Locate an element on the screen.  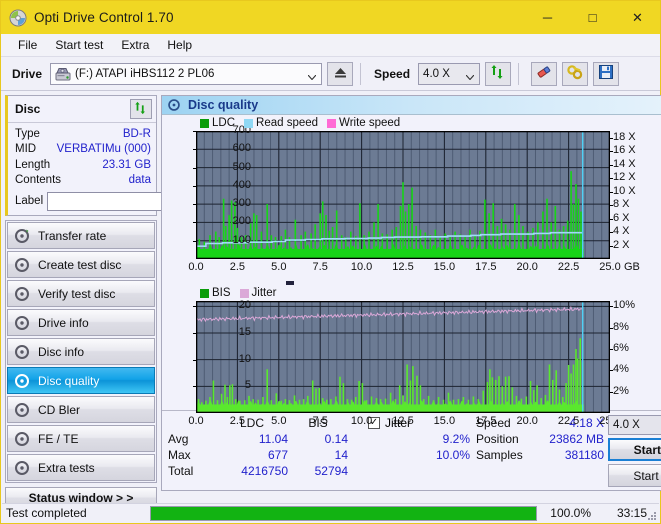
legend-extra-marker is located at coordinates (290, 283).